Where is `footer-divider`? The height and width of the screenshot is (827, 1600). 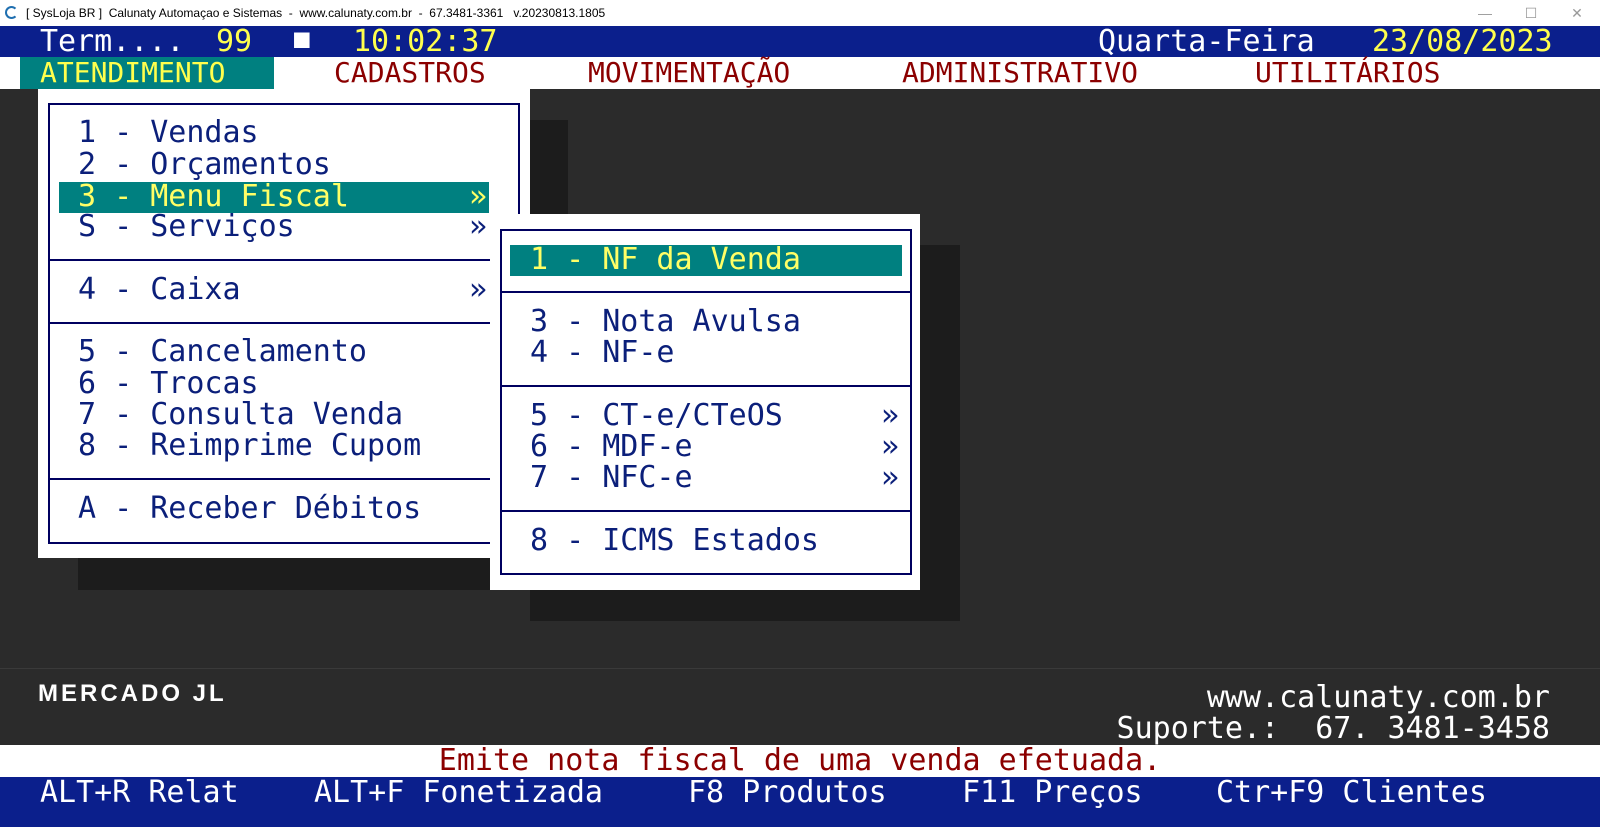
footer-divider is located at coordinates (800, 668).